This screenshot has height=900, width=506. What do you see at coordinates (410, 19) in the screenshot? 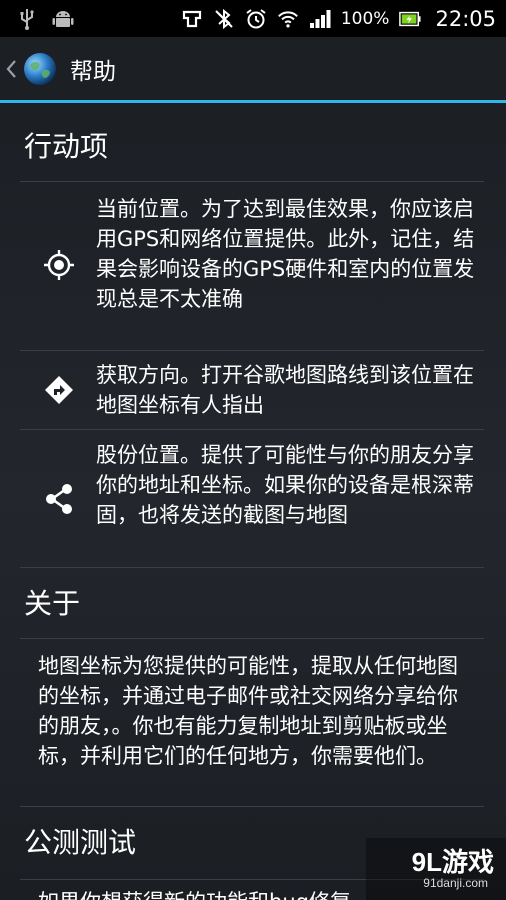
I see `battery-icon` at bounding box center [410, 19].